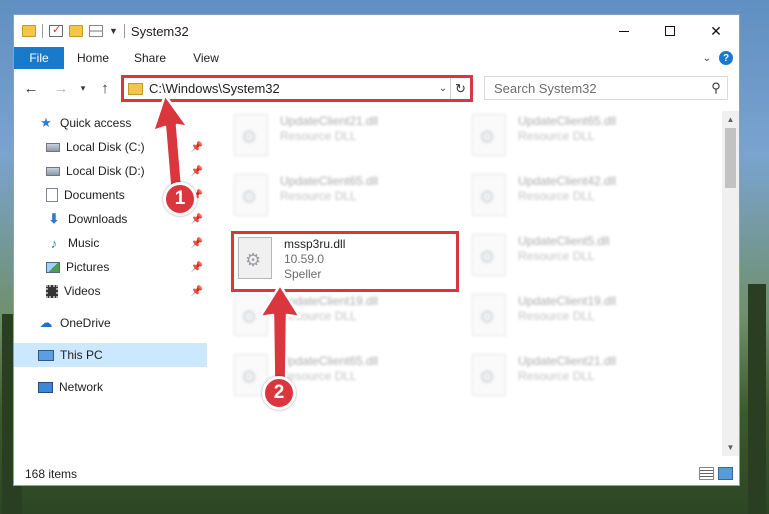  I want to click on search-input: Search System32 ⚲, so click(606, 88).